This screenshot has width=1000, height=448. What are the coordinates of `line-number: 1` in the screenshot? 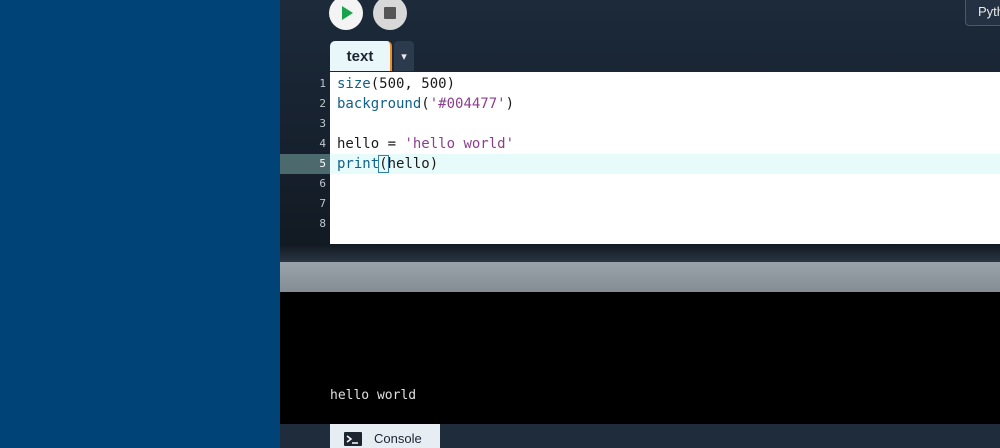 It's located at (322, 83).